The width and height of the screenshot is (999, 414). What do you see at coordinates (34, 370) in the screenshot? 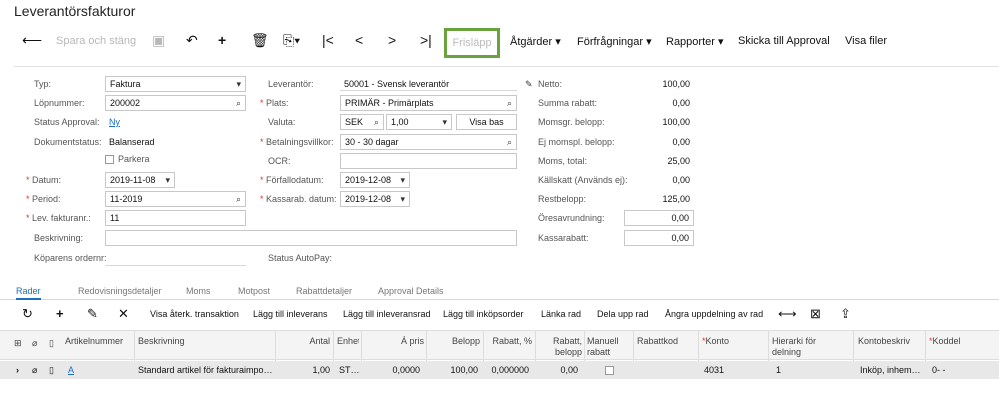
I see `attachment-icon: ⌀` at bounding box center [34, 370].